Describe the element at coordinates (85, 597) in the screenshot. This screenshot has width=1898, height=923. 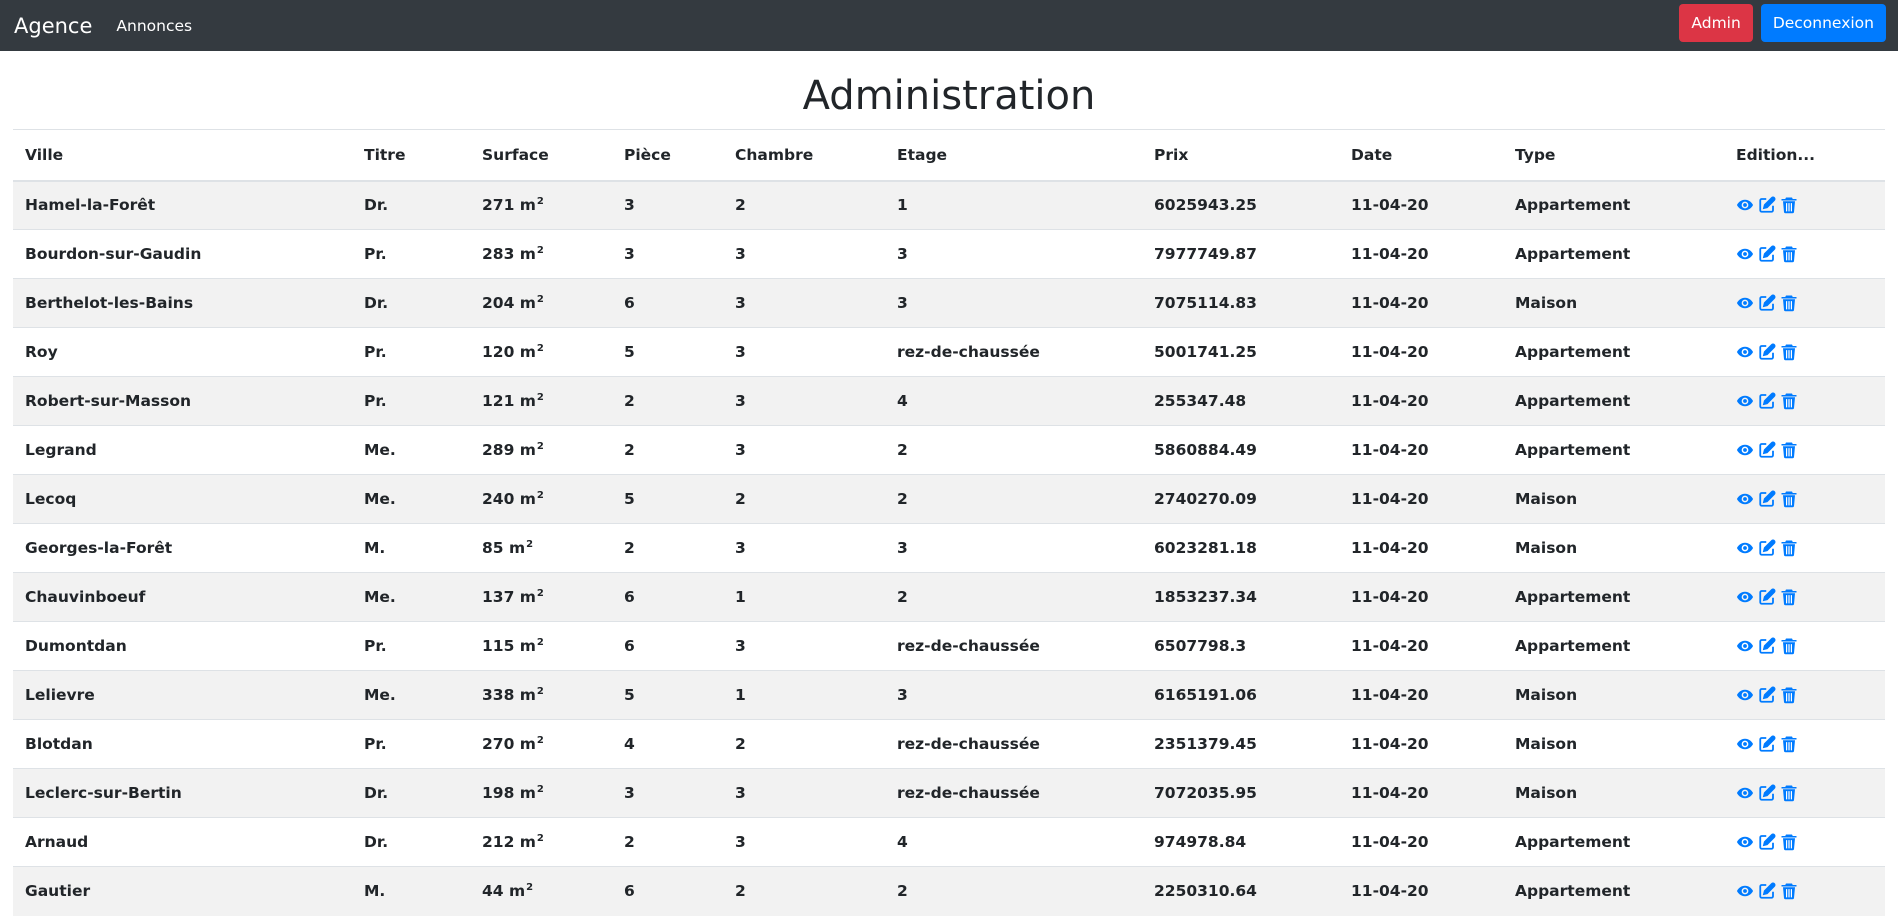
I see `cell-ville: Chauvinboeuf` at that location.